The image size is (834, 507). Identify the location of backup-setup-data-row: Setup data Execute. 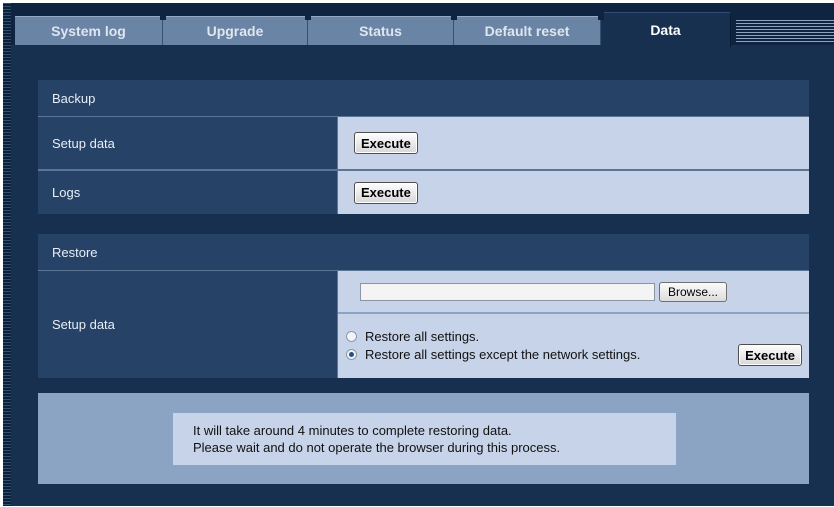
(423, 144).